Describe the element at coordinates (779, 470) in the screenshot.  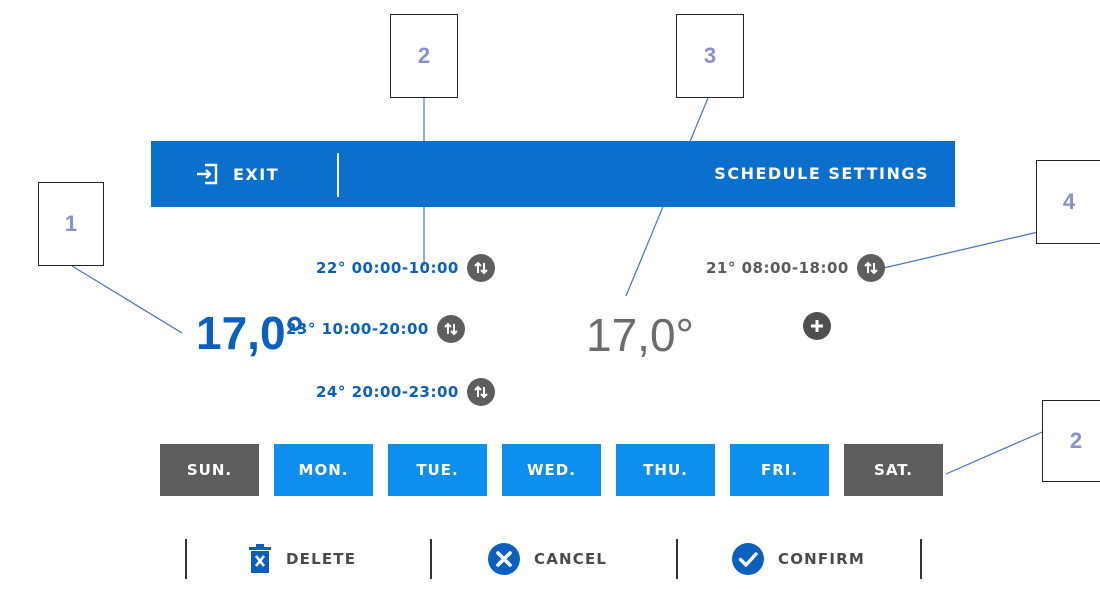
I see `day-fri: FRI.` at that location.